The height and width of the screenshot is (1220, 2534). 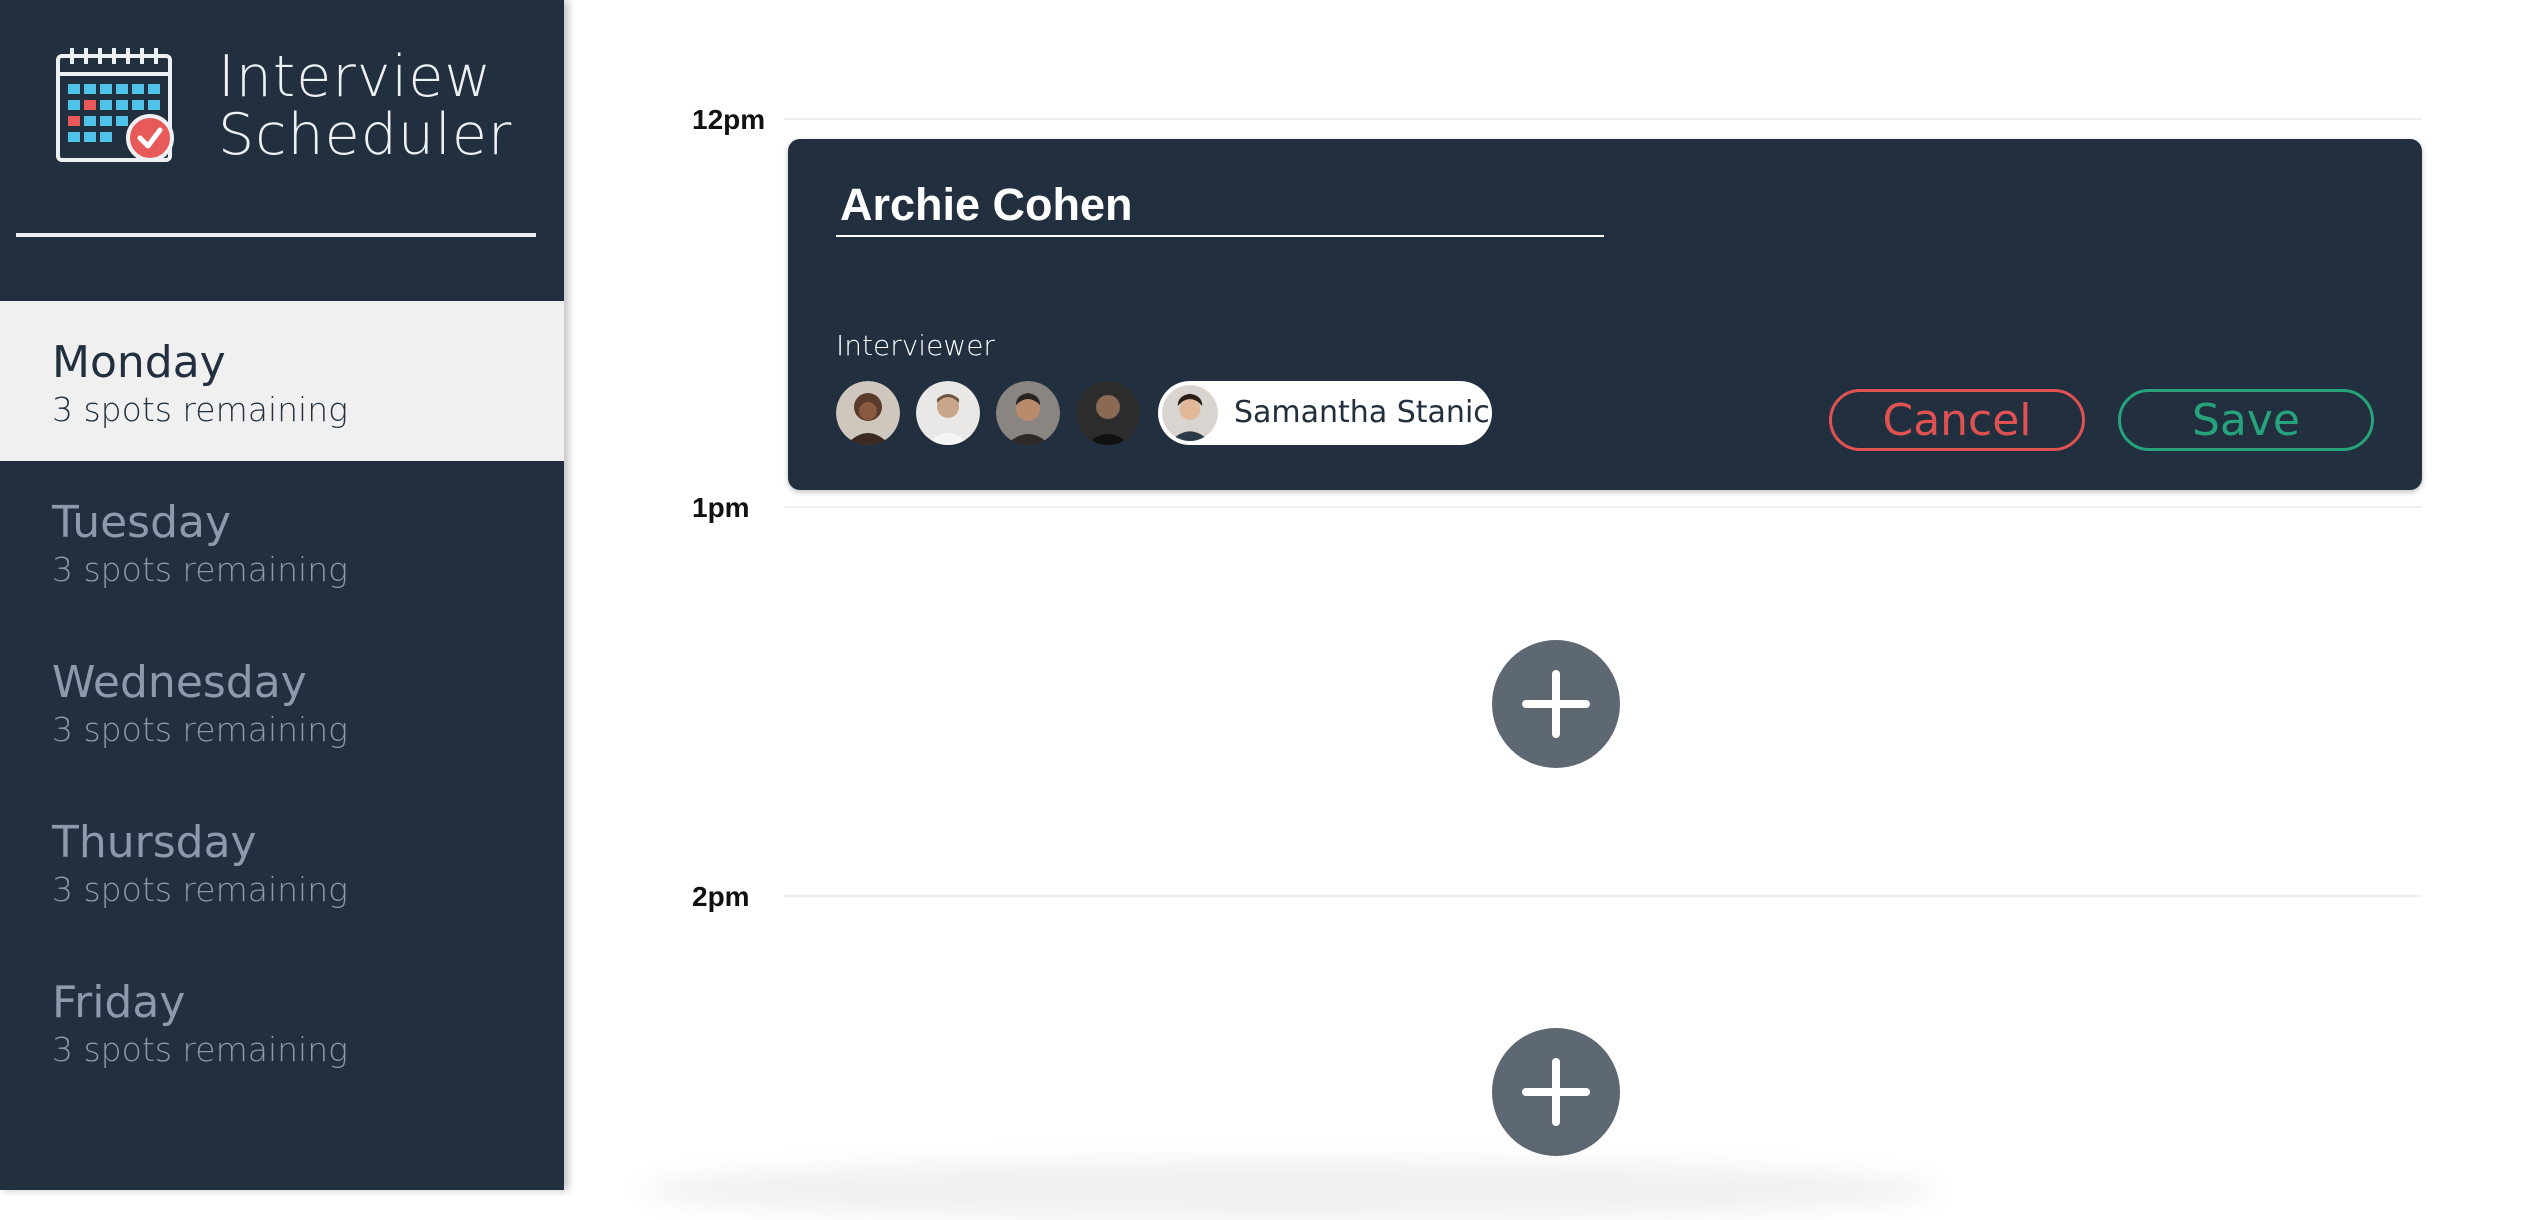 What do you see at coordinates (1220, 207) in the screenshot?
I see `student-name-input: Archie Cohen` at bounding box center [1220, 207].